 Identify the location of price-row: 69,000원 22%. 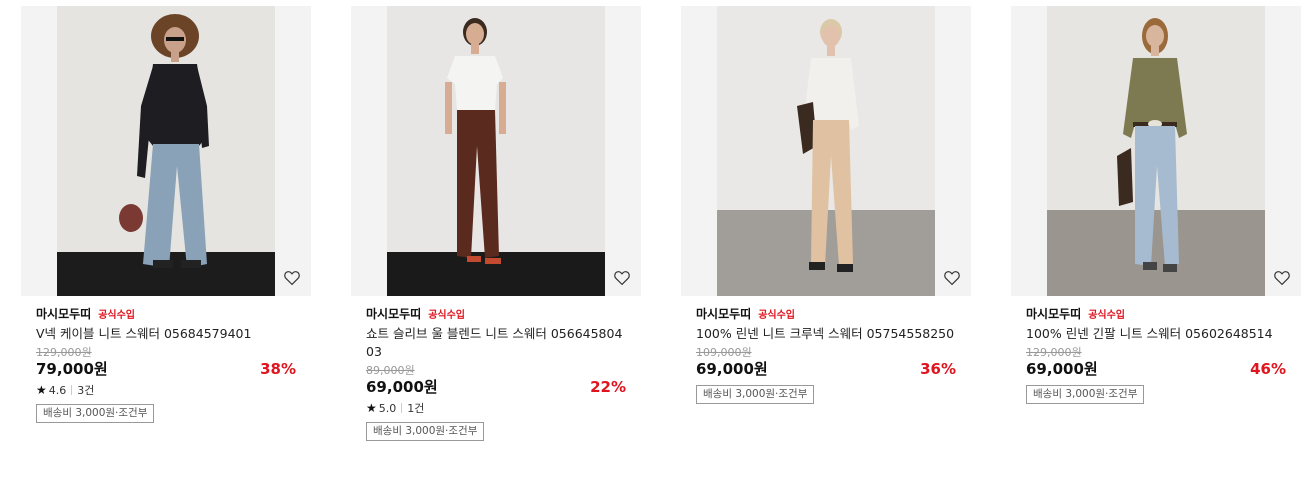
(496, 387).